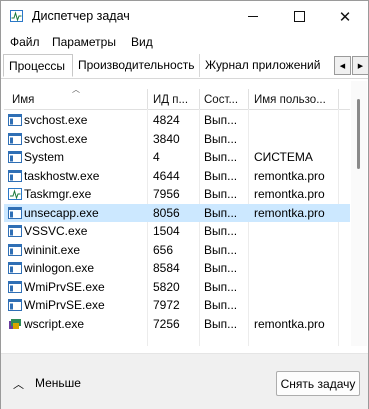 The width and height of the screenshot is (369, 409). Describe the element at coordinates (77, 100) in the screenshot. I see `column-header-name: Имя` at that location.